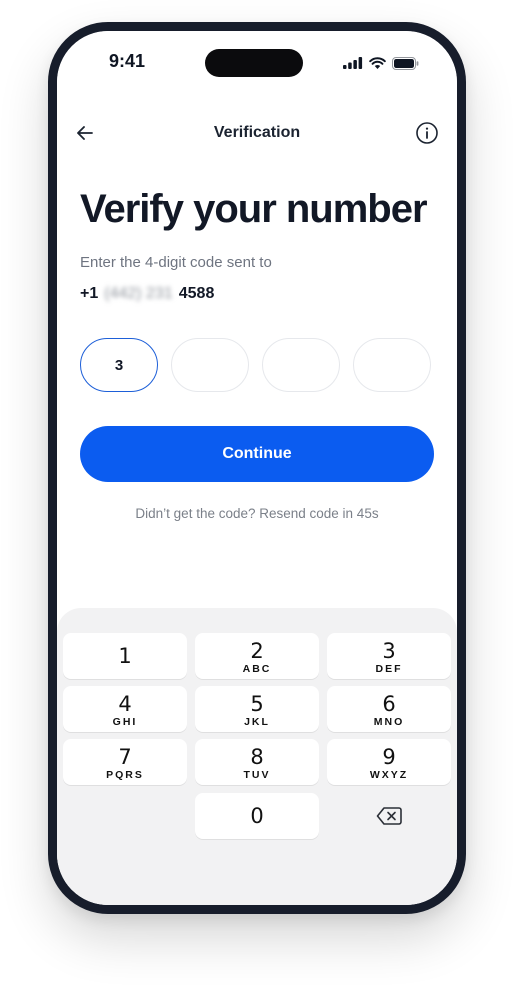  What do you see at coordinates (389, 669) in the screenshot?
I see `key-3-letters: DEF` at bounding box center [389, 669].